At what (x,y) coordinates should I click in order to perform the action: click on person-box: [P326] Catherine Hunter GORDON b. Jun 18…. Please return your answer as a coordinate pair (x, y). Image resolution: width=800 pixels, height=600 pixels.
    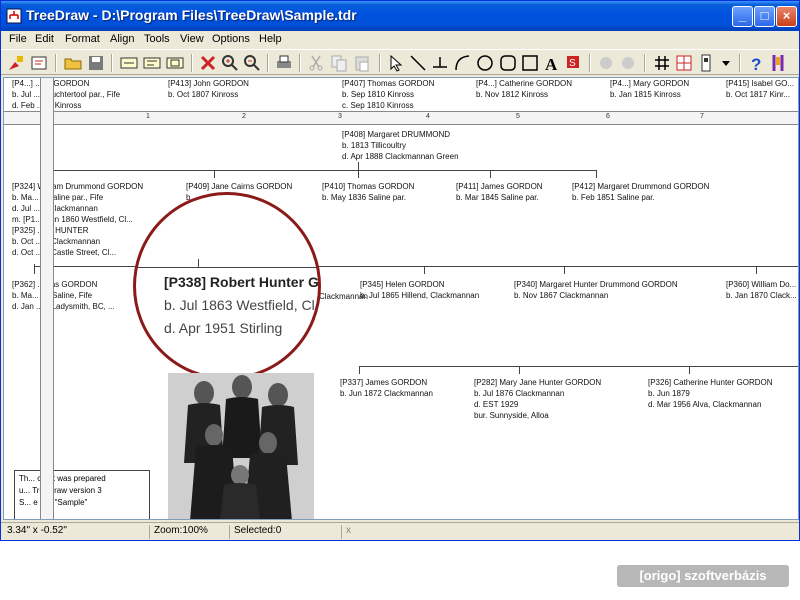
    Looking at the image, I should click on (710, 393).